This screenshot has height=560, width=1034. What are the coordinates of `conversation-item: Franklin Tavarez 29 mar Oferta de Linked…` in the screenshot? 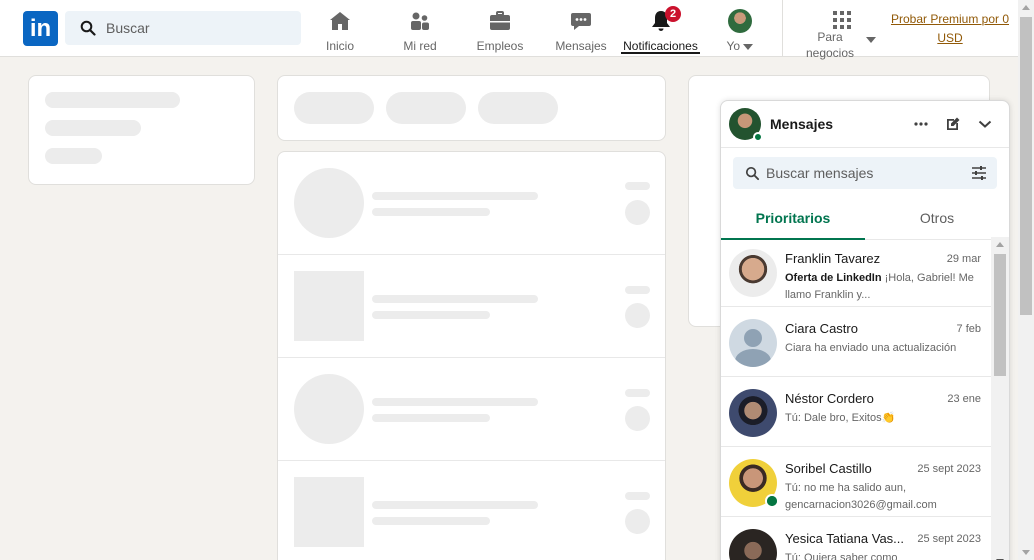 It's located at (857, 272).